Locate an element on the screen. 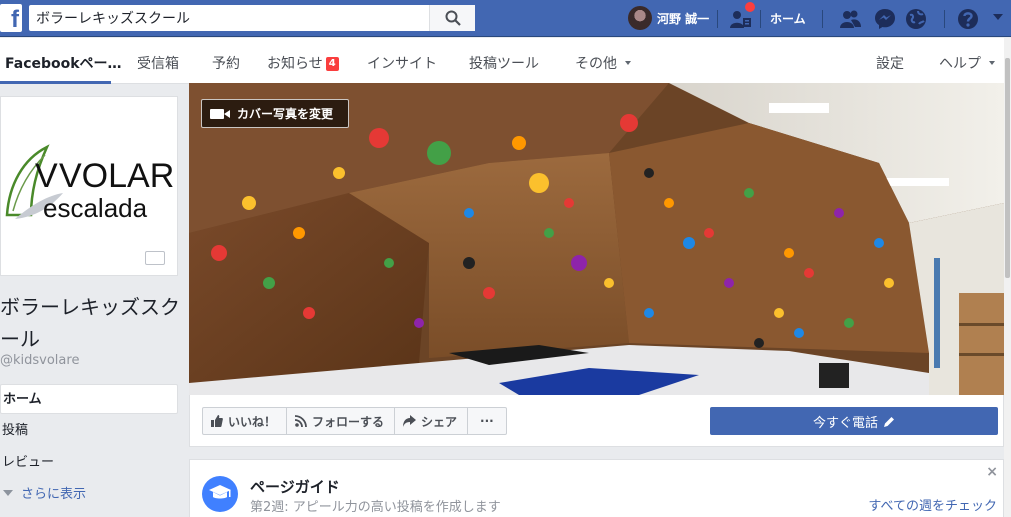  guide-title: ページガイド is located at coordinates (295, 487).